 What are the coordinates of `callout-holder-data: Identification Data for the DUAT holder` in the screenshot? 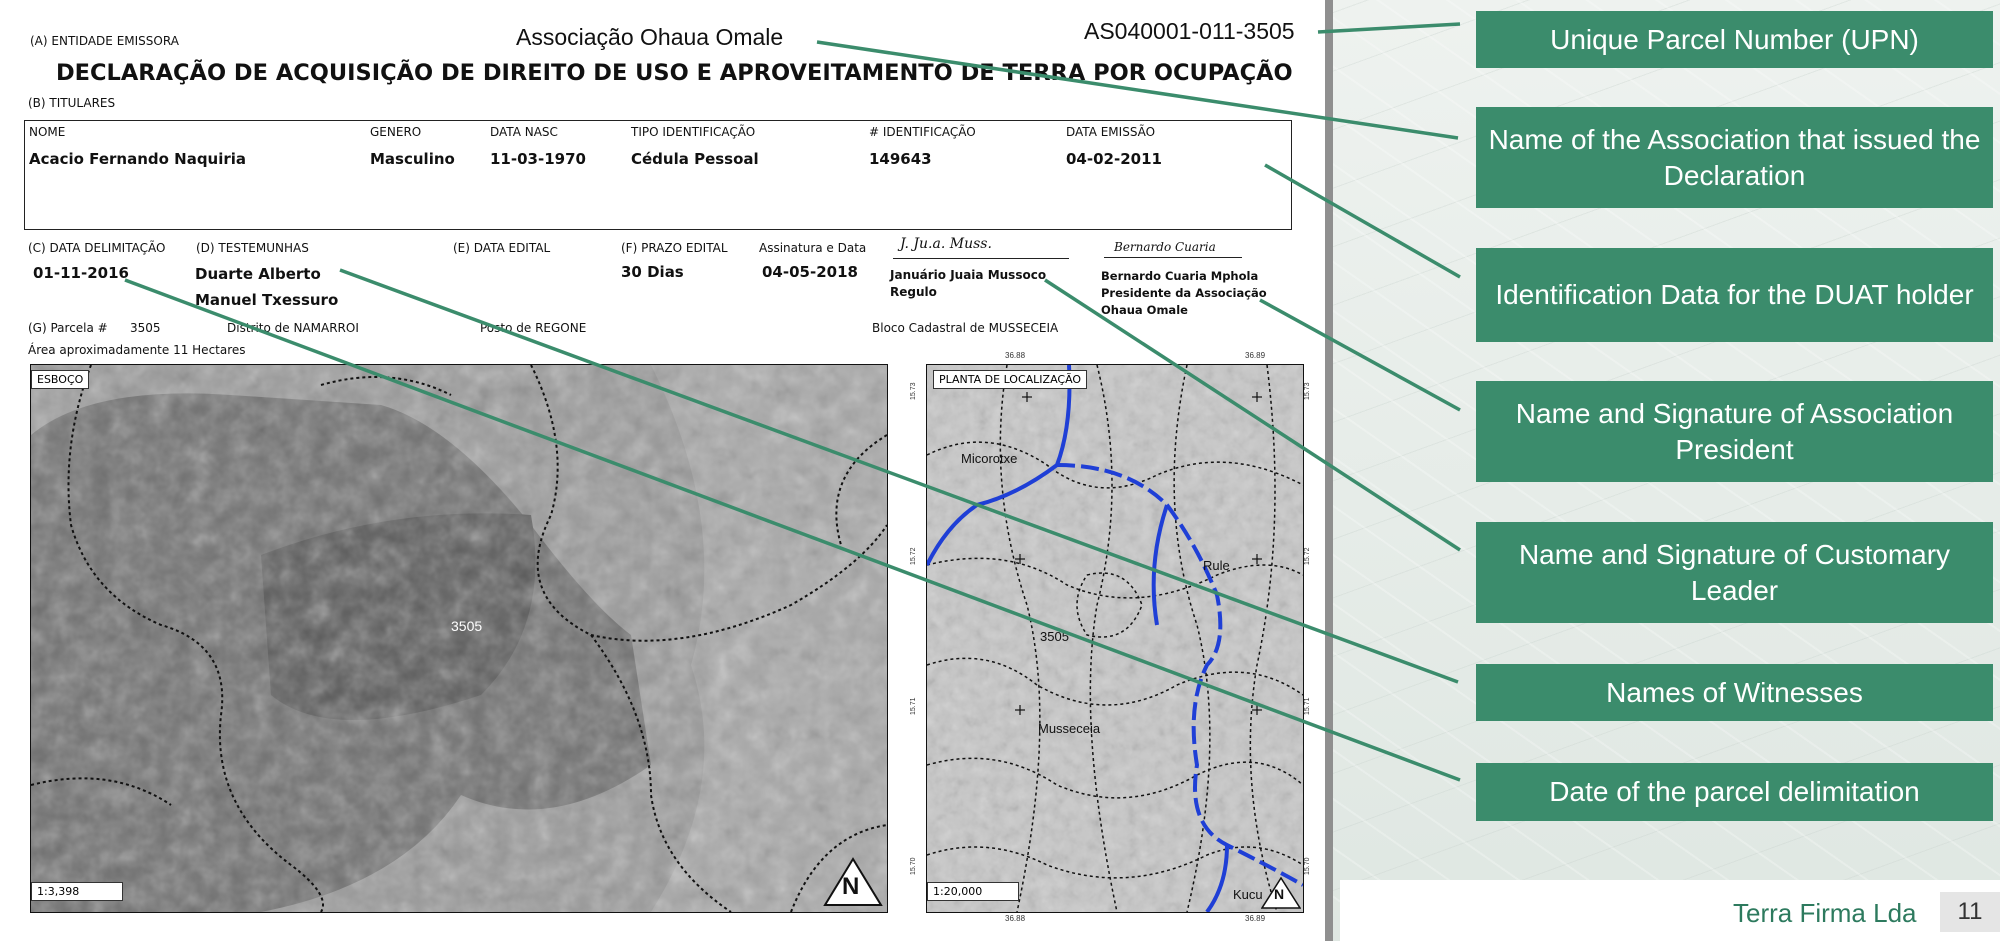 It's located at (1734, 295).